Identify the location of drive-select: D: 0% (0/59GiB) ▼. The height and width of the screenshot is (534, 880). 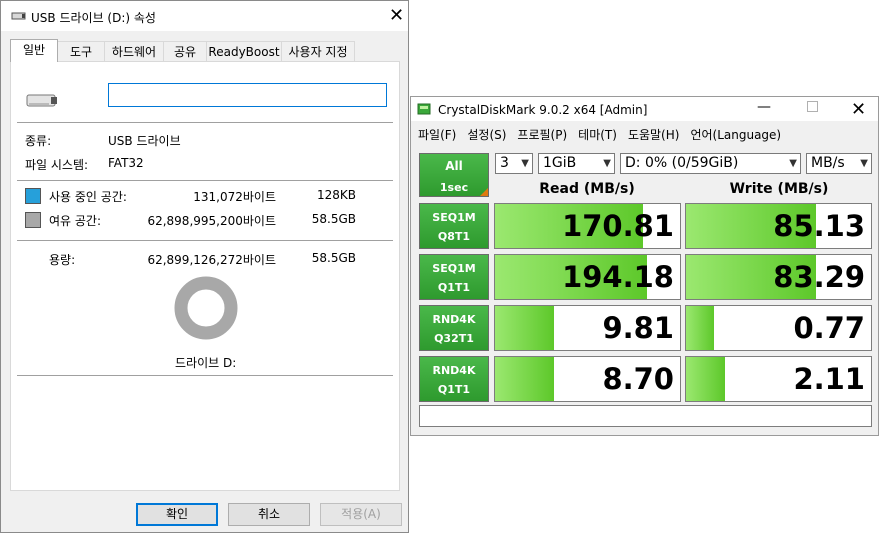
(710, 163).